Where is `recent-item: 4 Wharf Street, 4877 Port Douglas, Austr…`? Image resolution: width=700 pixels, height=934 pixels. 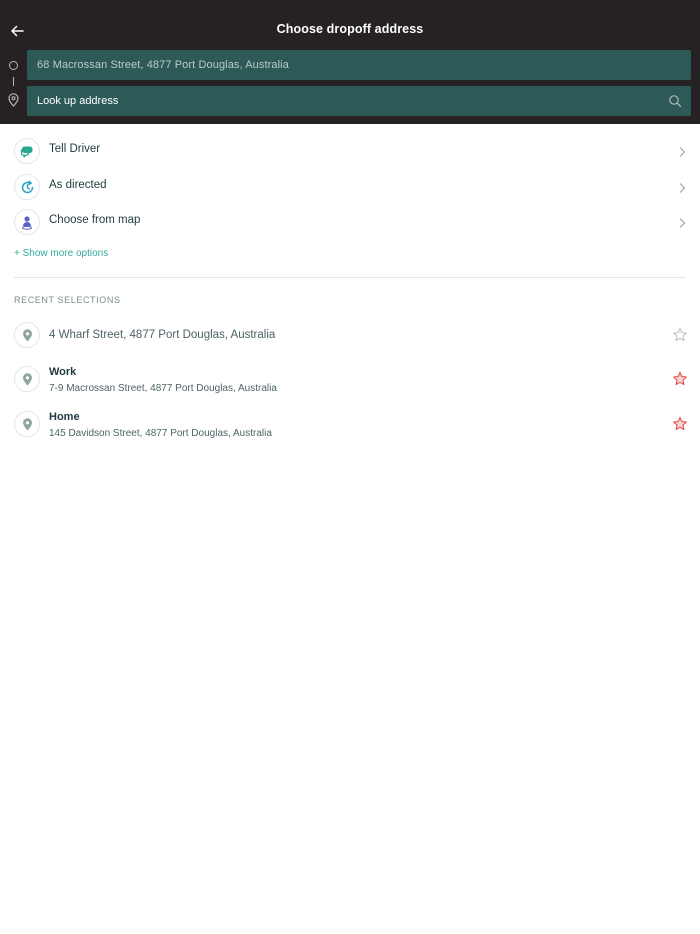 recent-item: 4 Wharf Street, 4877 Port Douglas, Austr… is located at coordinates (350, 338).